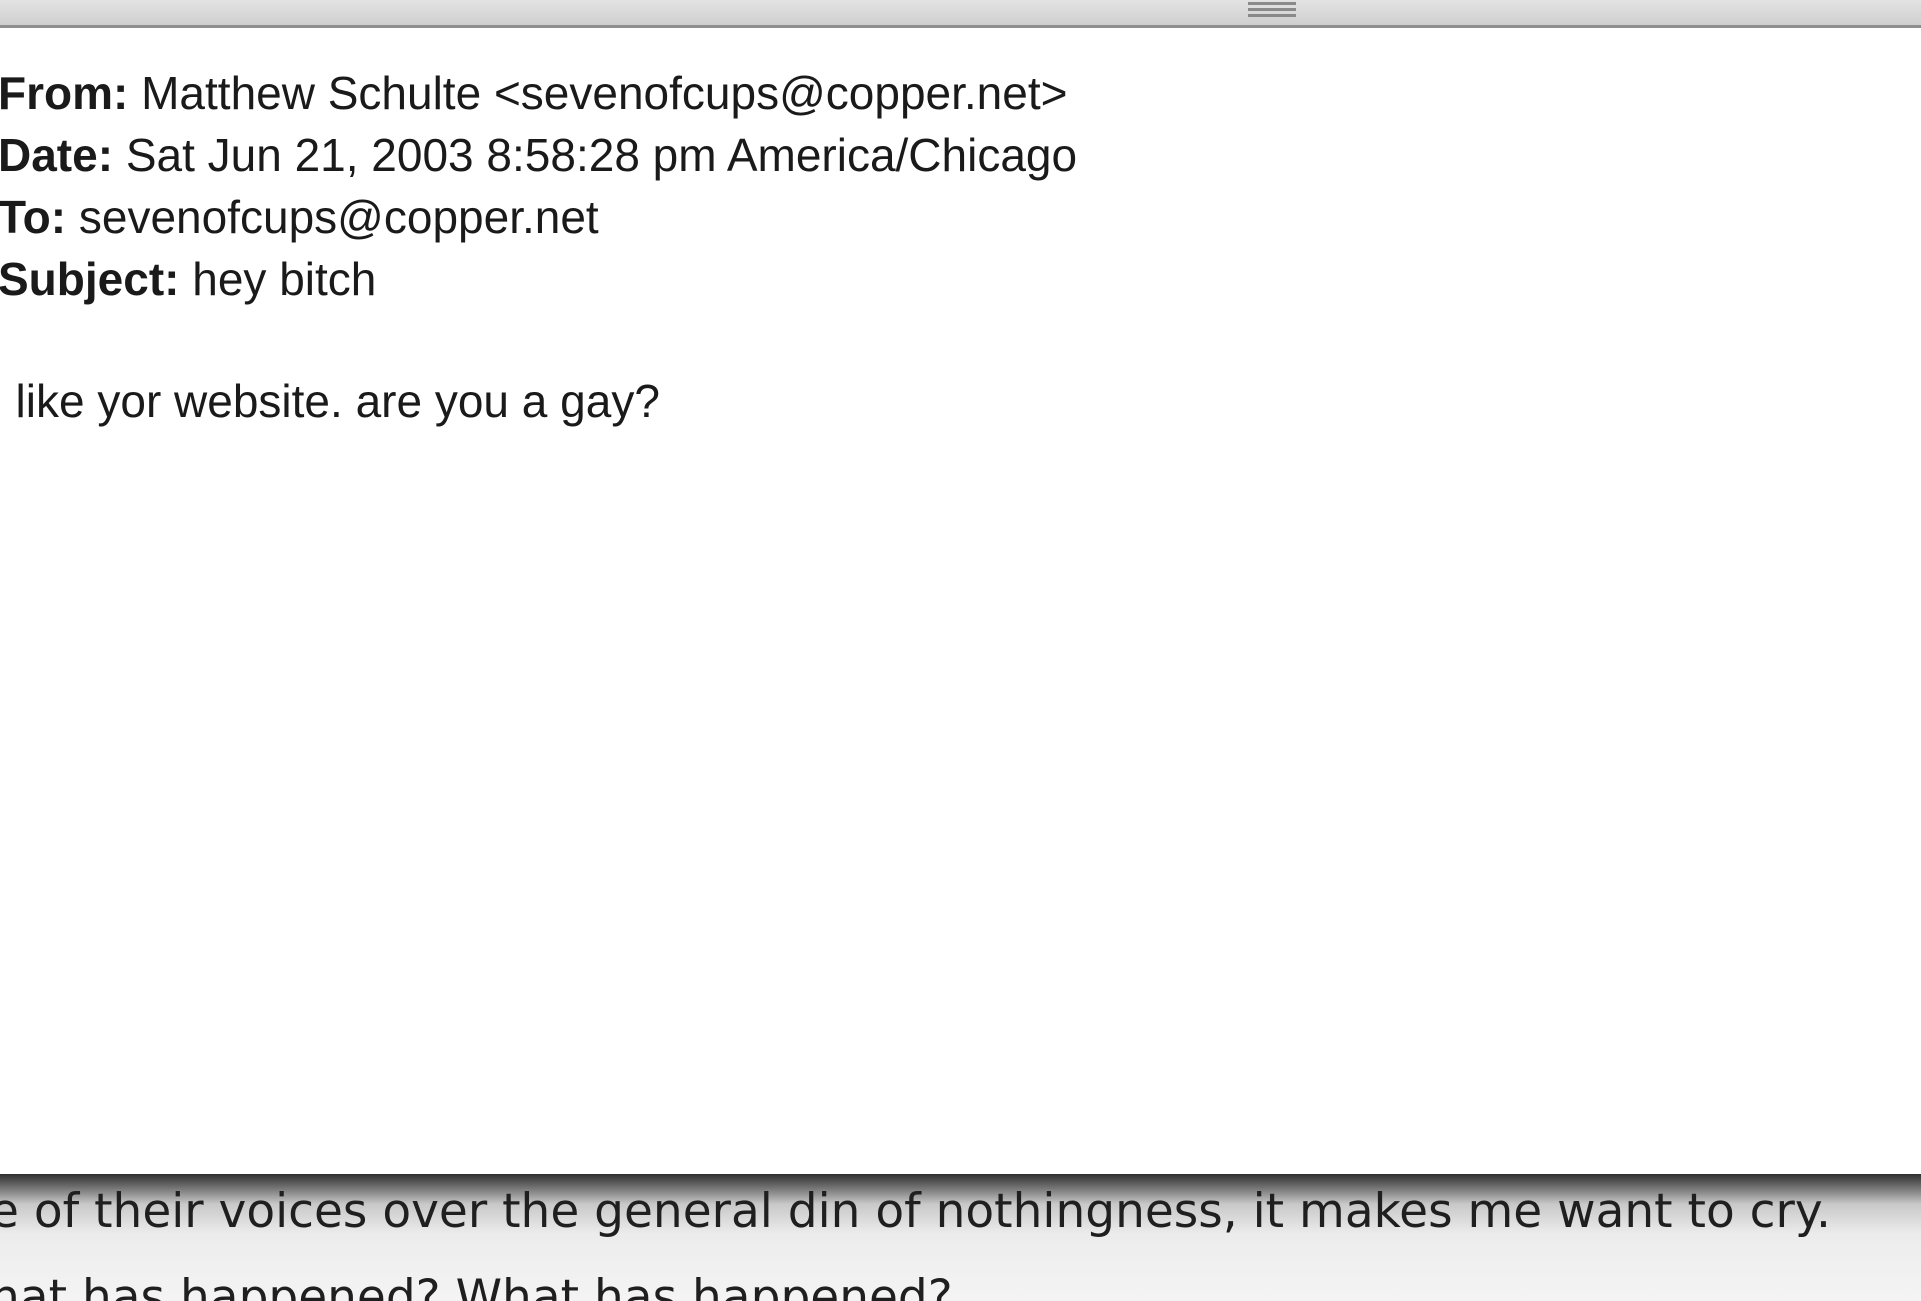 The width and height of the screenshot is (1921, 1301). What do you see at coordinates (604, 93) in the screenshot?
I see `from-value: Matthew Schulte <sevenofcups@copper.net>` at bounding box center [604, 93].